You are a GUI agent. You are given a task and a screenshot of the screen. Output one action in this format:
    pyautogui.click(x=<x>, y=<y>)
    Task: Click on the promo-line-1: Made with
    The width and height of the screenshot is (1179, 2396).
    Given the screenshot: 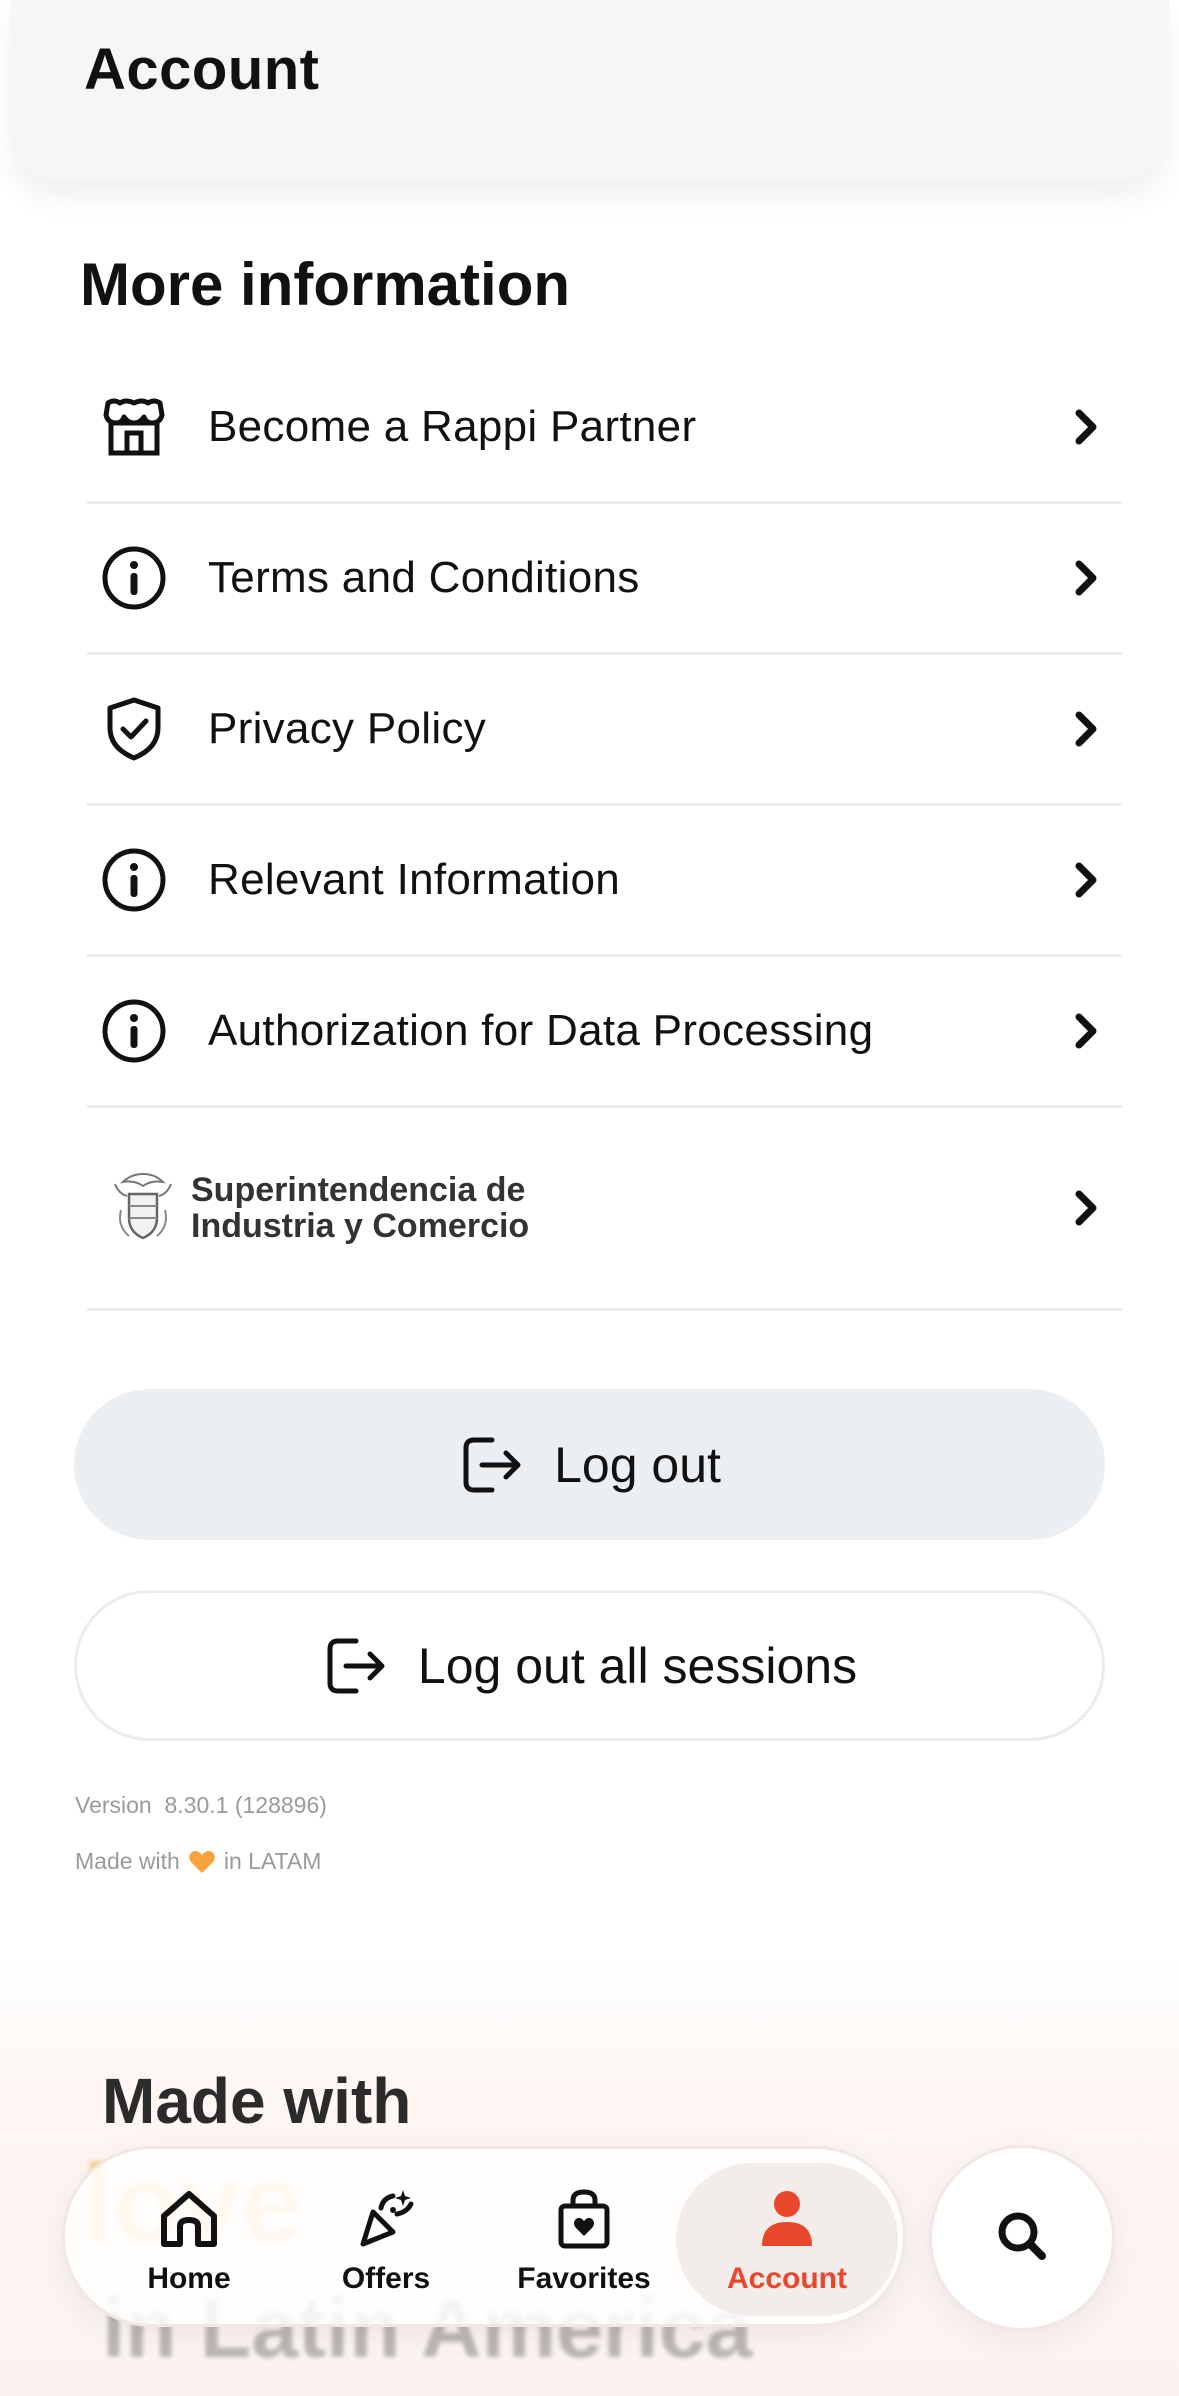 What is the action you would take?
    pyautogui.click(x=257, y=2101)
    